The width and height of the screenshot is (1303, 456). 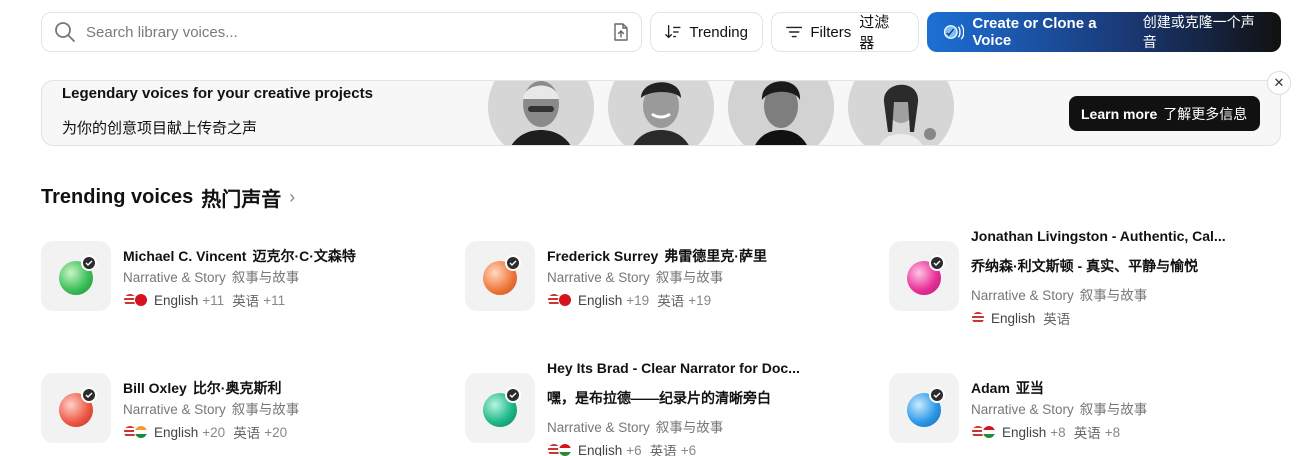 What do you see at coordinates (718, 32) in the screenshot?
I see `trending-label: Trending` at bounding box center [718, 32].